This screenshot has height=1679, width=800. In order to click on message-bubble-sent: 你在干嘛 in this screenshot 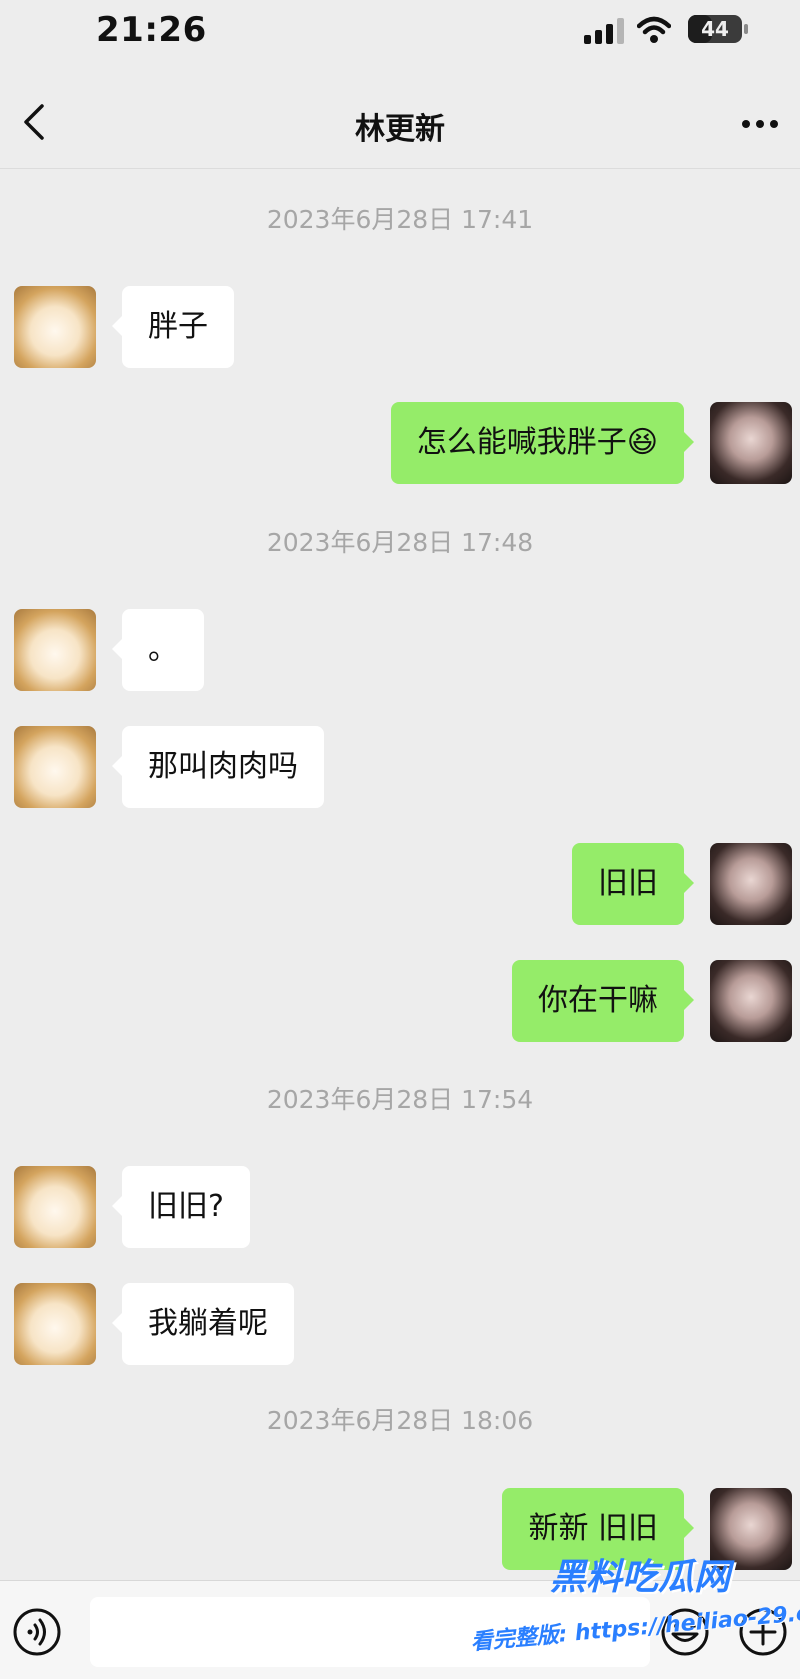, I will do `click(603, 1001)`.